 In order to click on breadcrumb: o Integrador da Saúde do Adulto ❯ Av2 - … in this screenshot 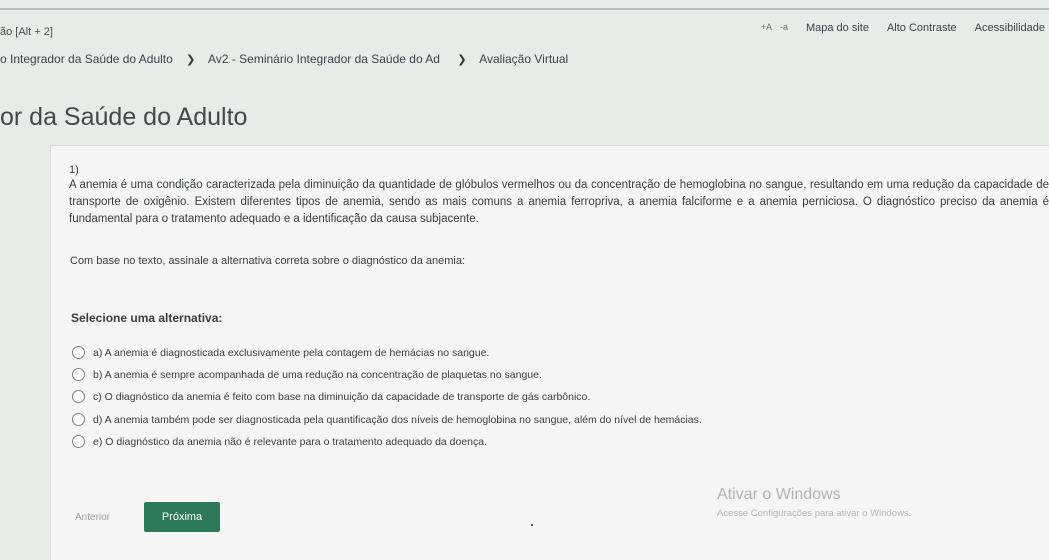, I will do `click(284, 59)`.